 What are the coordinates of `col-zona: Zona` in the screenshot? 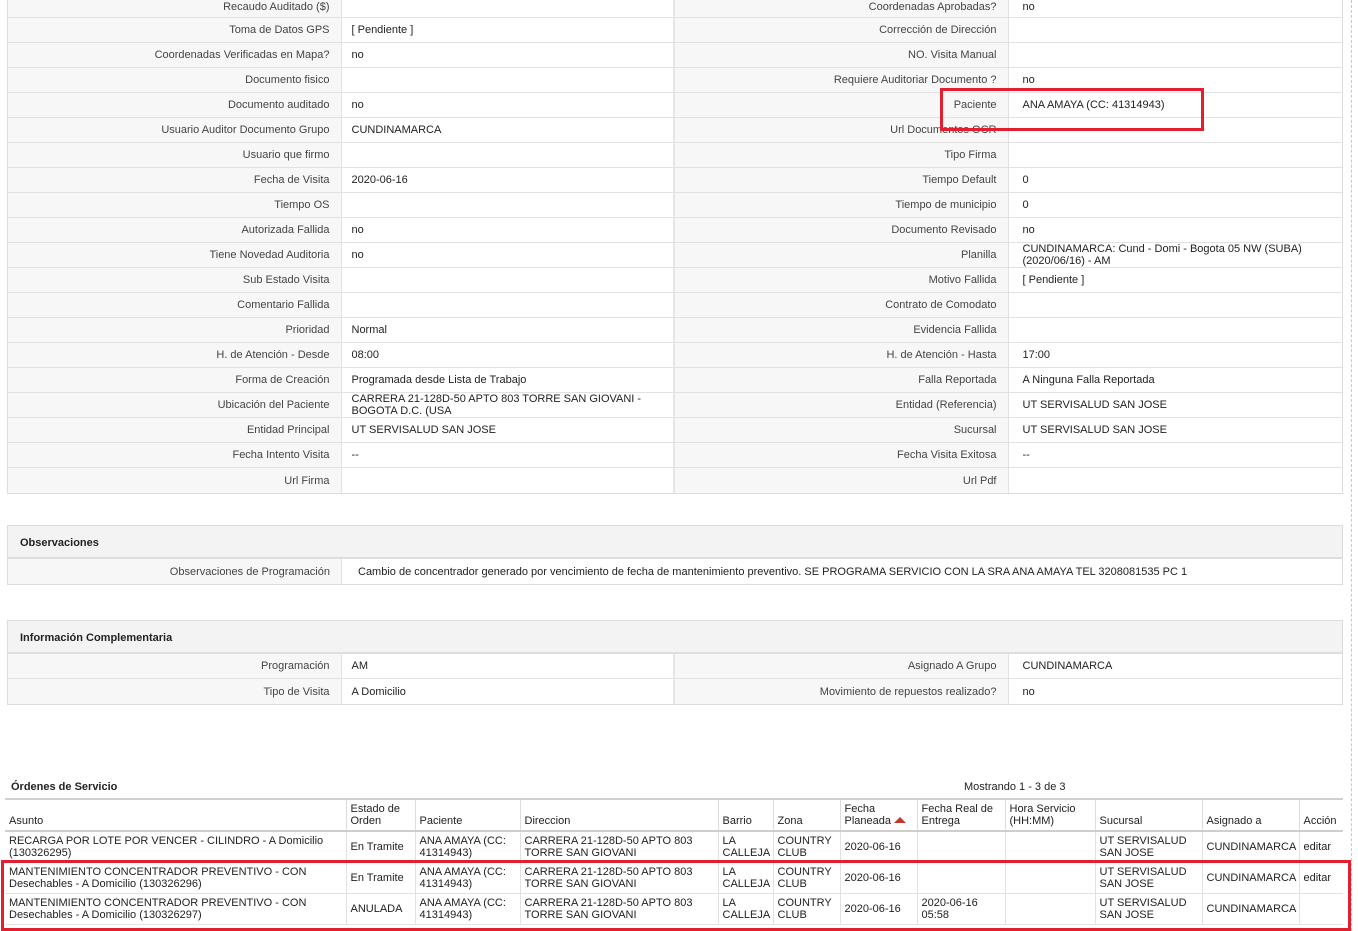 It's located at (806, 815).